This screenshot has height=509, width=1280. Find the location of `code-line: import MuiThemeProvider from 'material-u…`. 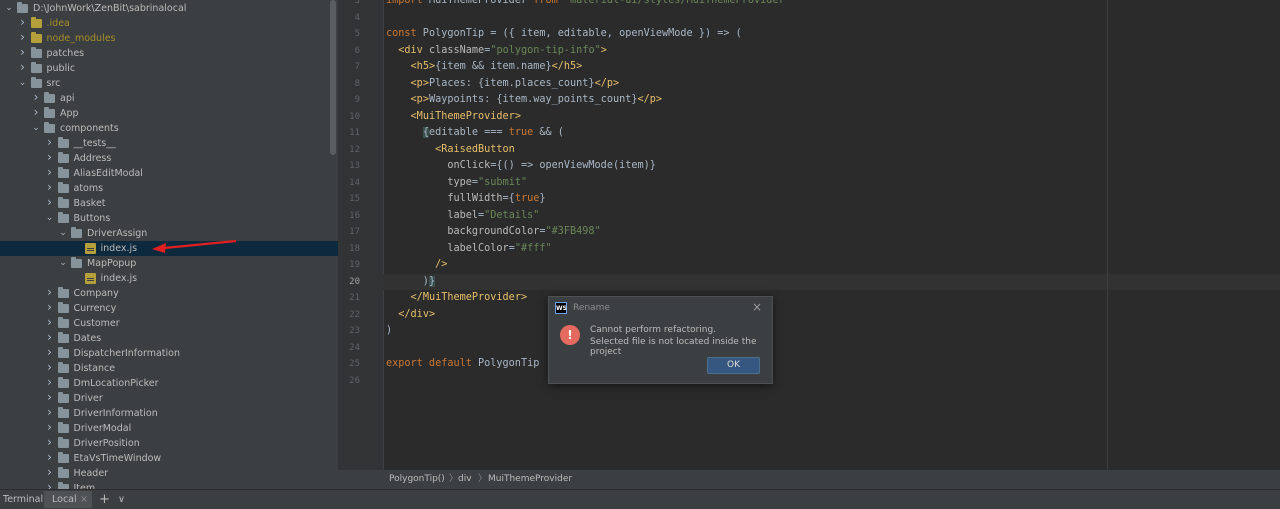

code-line: import MuiThemeProvider from 'material-u… is located at coordinates (588, 4).